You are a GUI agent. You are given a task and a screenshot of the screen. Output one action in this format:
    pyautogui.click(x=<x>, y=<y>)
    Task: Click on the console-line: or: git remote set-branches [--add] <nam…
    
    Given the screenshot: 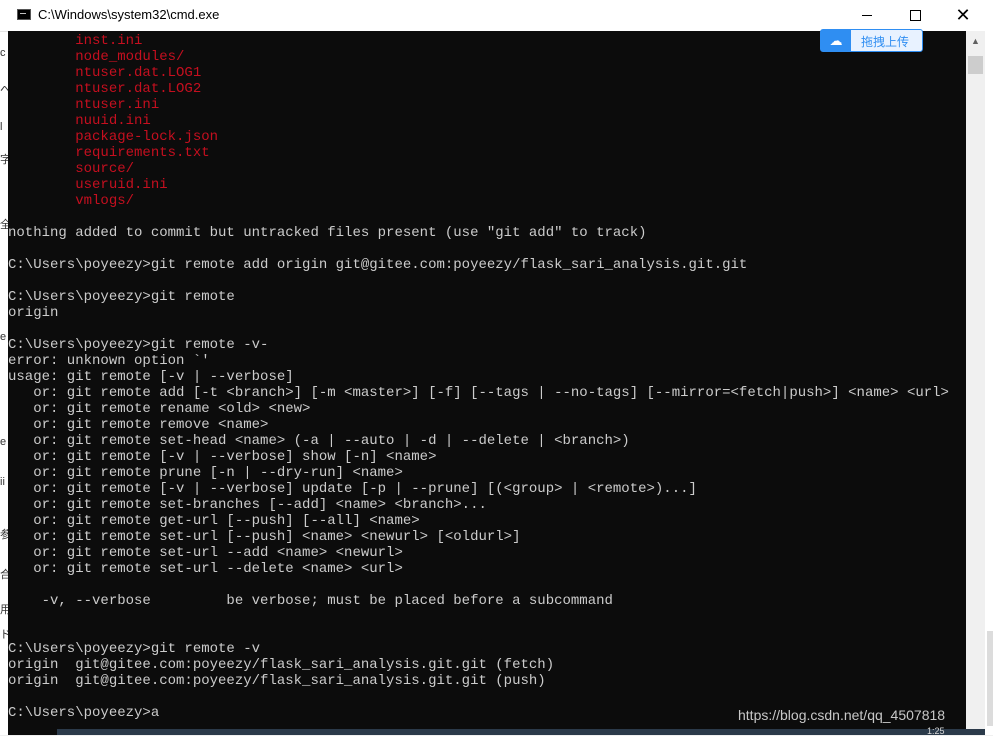 What is the action you would take?
    pyautogui.click(x=247, y=505)
    